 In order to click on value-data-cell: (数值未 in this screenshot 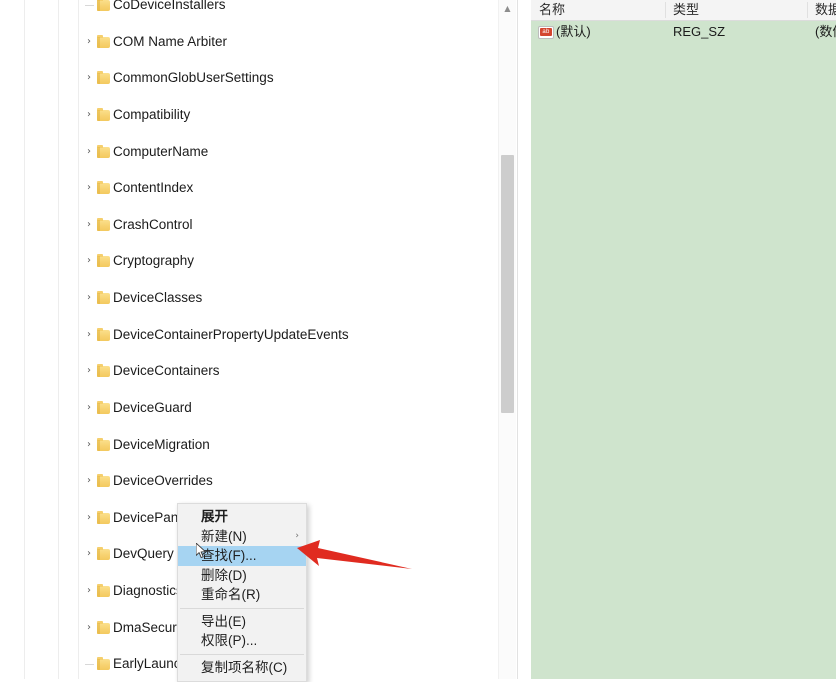, I will do `click(825, 31)`.